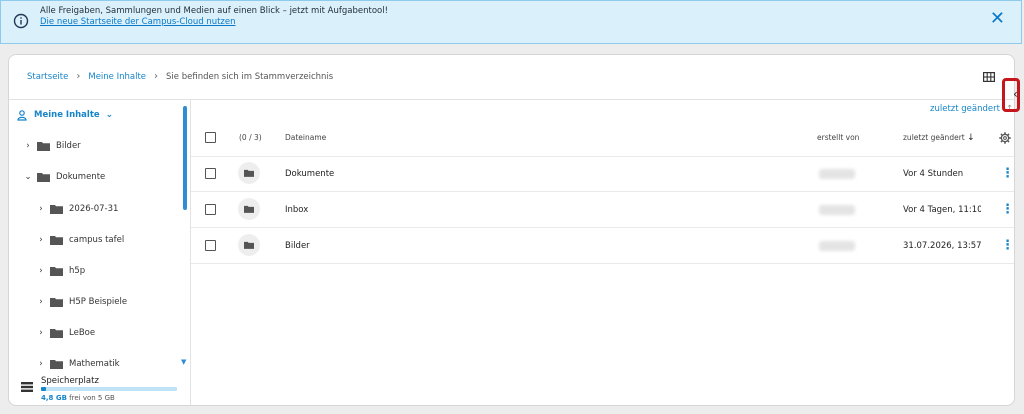 This screenshot has width=1024, height=414. Describe the element at coordinates (296, 210) in the screenshot. I see `row-name: Inbox` at that location.